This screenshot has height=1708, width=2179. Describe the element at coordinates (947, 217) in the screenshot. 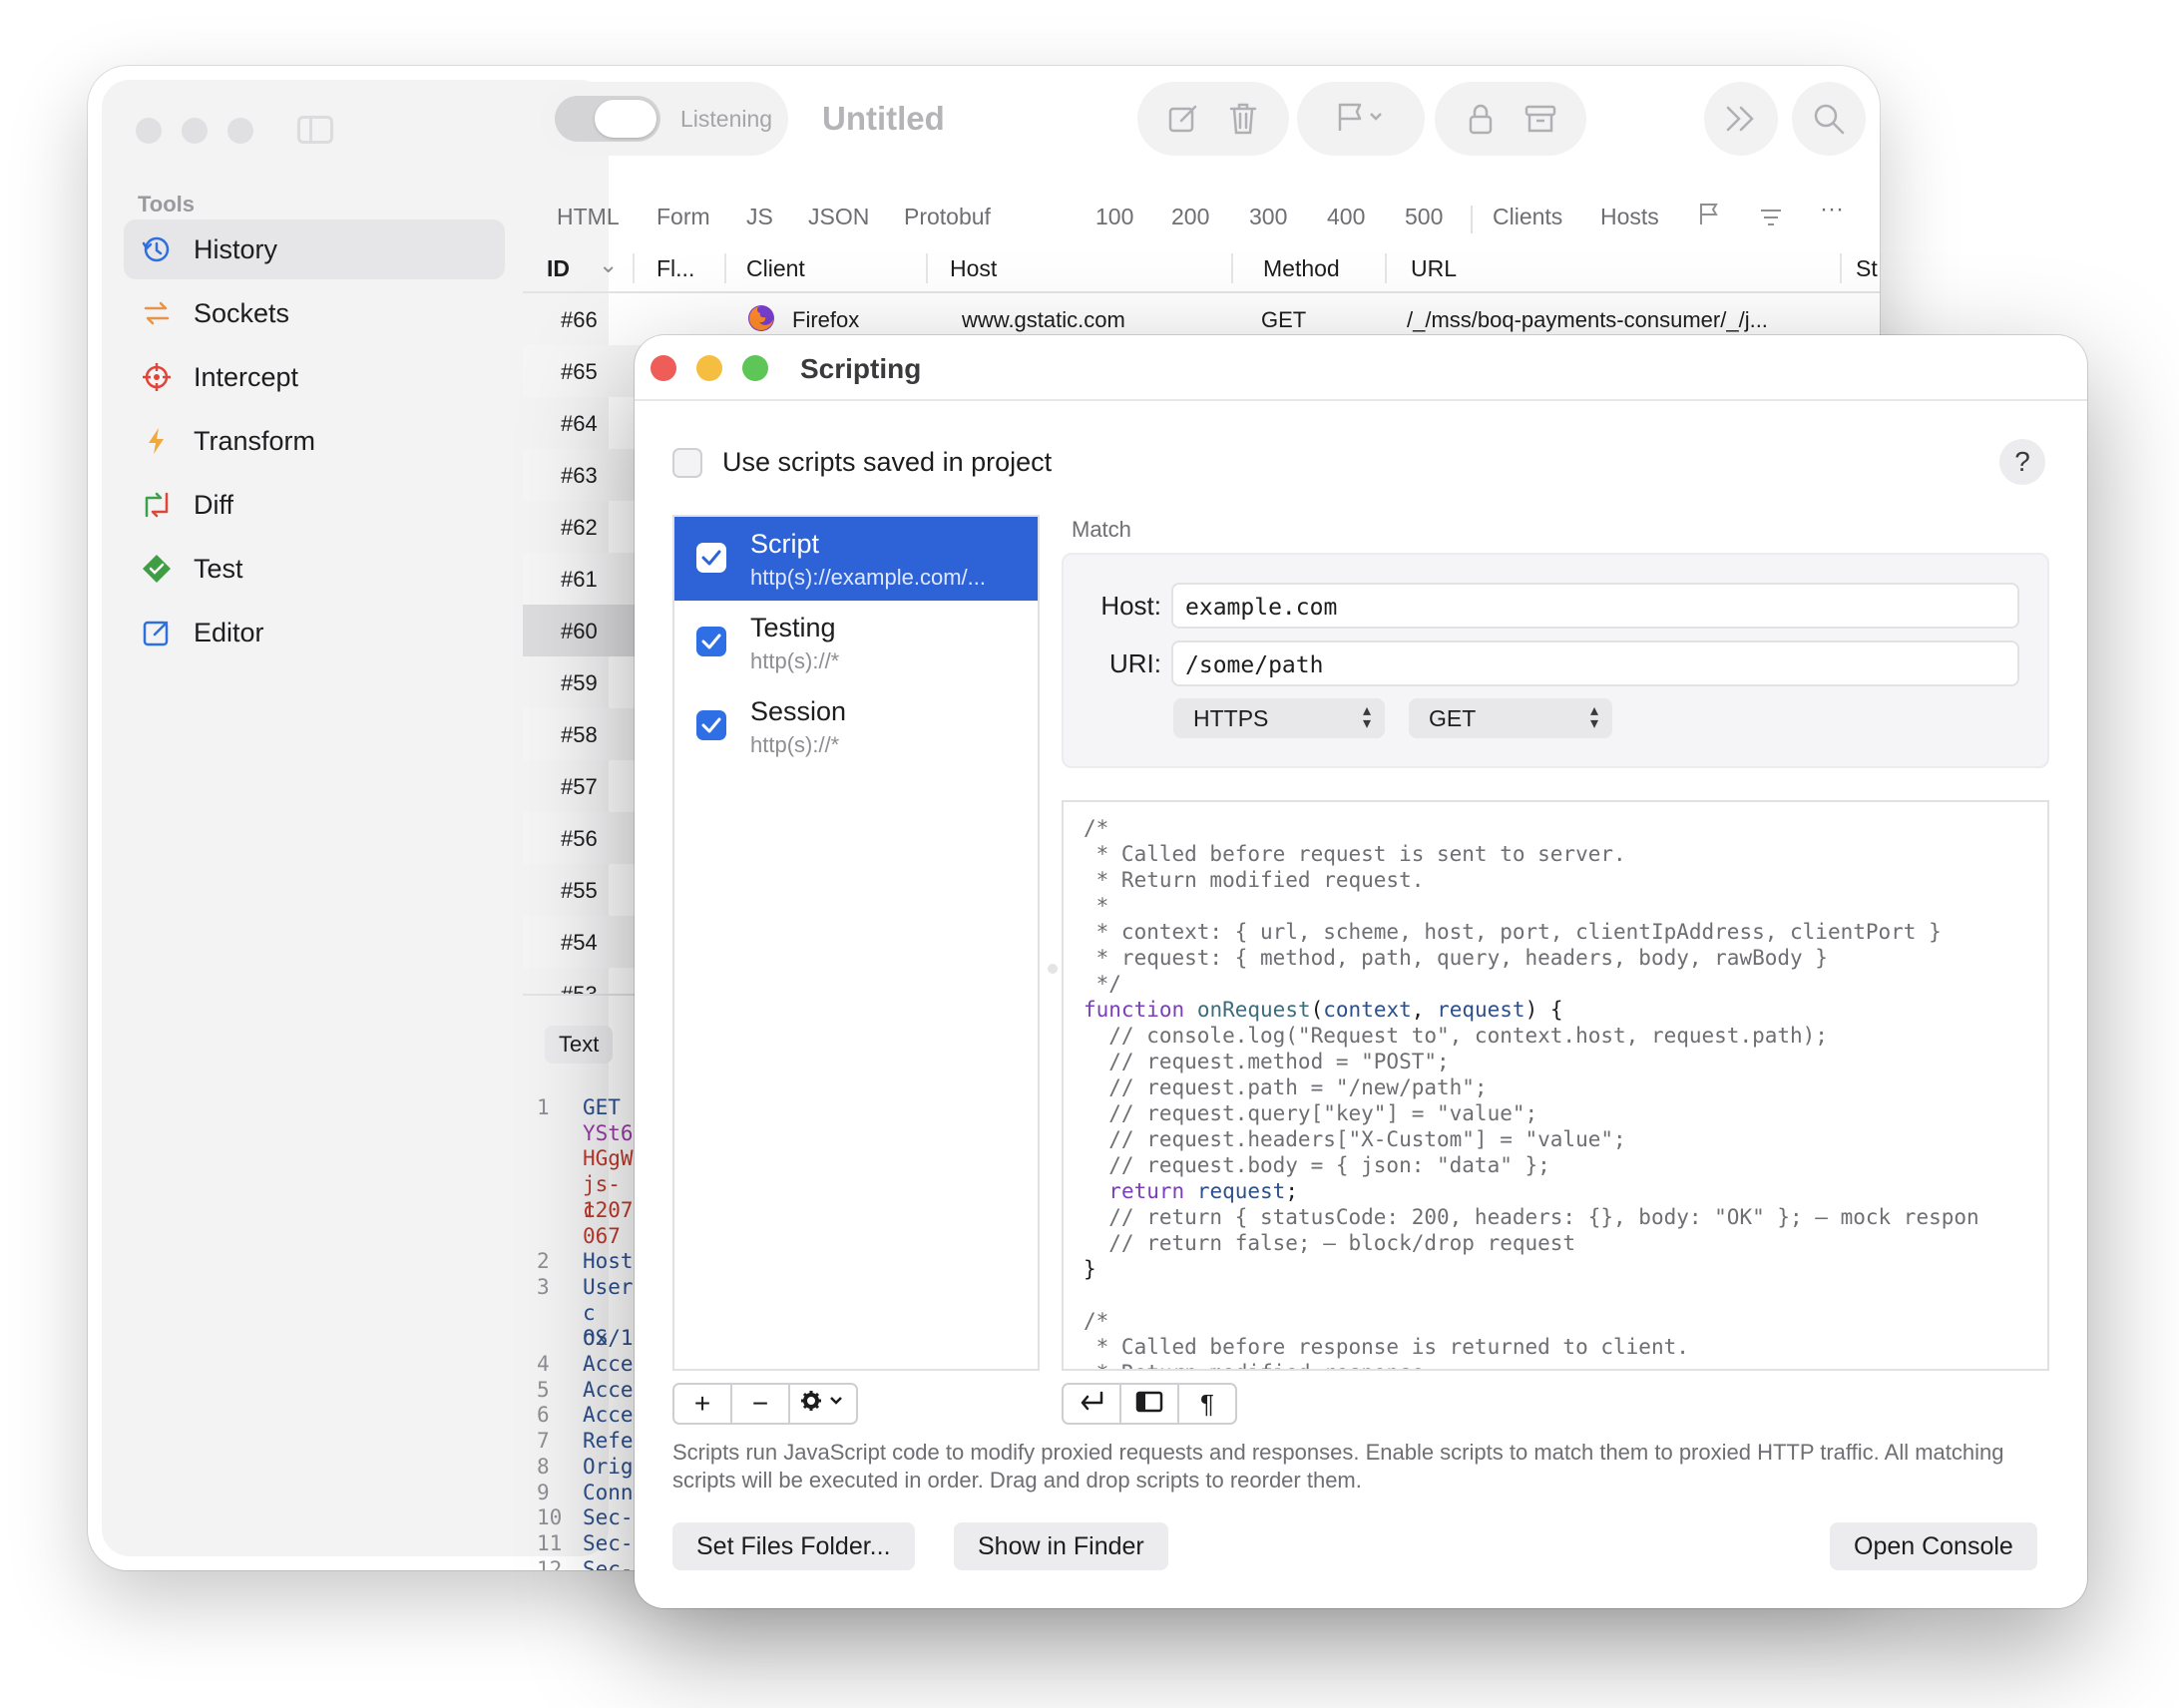

I see `filter-protobuf: Protobuf` at that location.